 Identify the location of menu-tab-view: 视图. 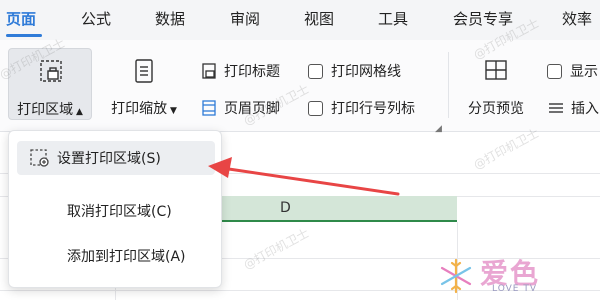
(319, 18).